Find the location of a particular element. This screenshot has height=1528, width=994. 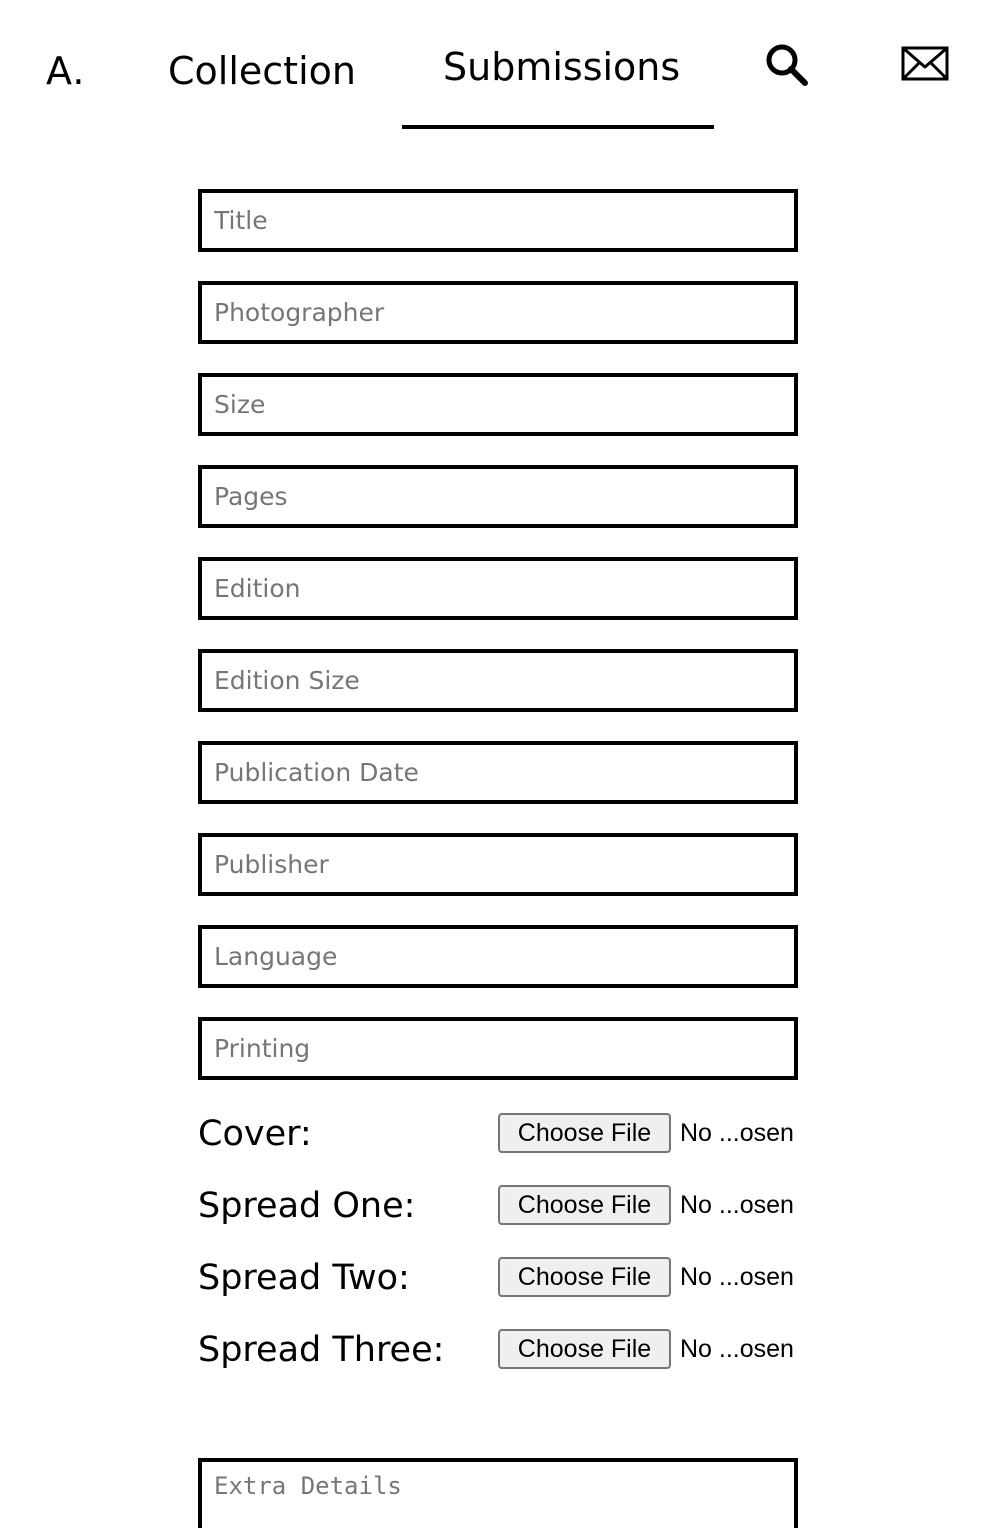

spread-three-label: Spread Three: is located at coordinates (321, 1350).